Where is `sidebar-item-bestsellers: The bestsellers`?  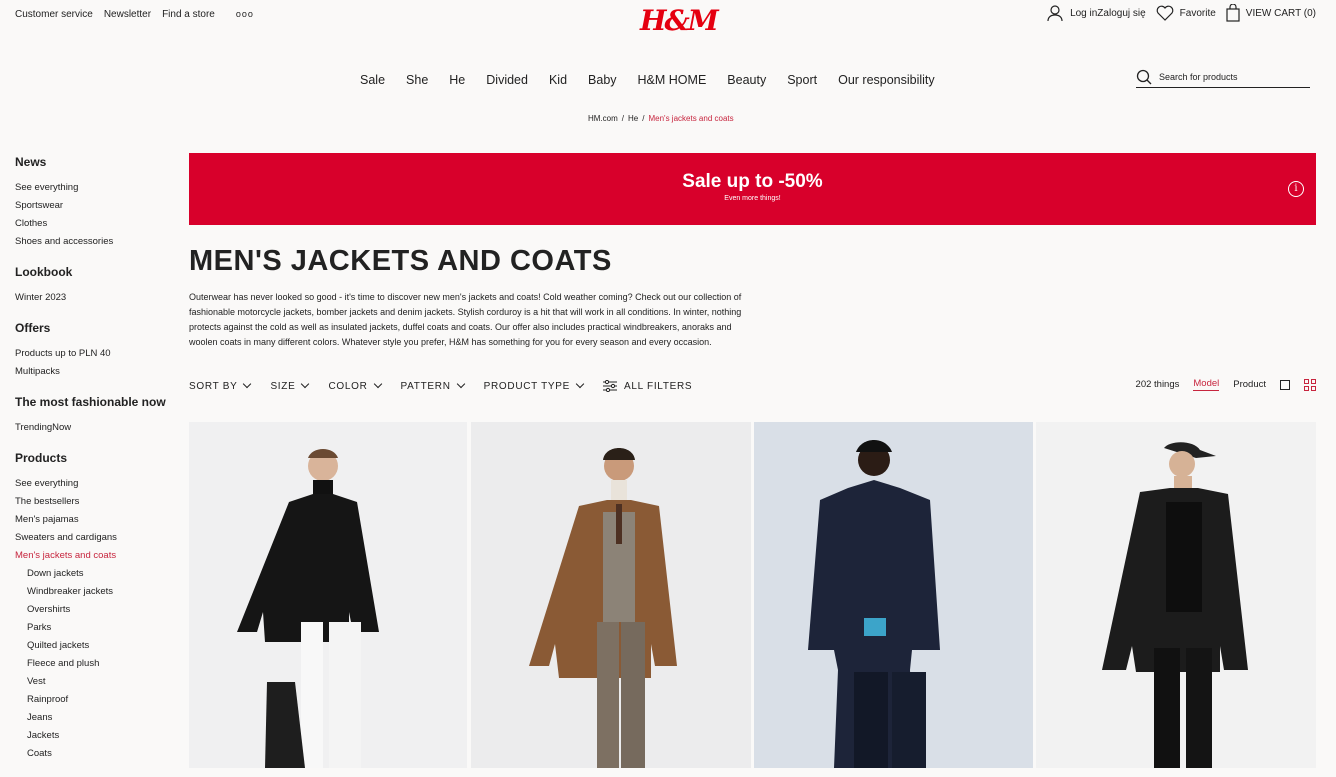
sidebar-item-bestsellers: The bestsellers is located at coordinates (97, 502).